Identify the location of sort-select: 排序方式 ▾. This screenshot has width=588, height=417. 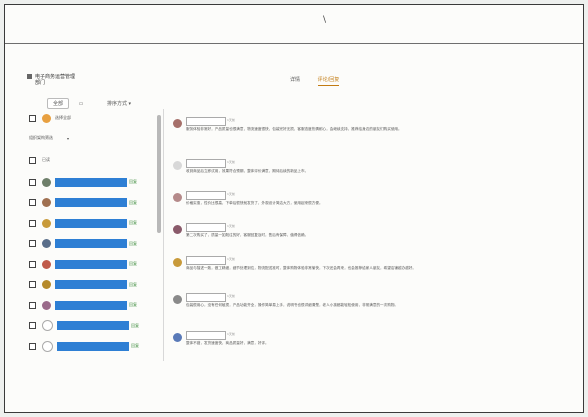
(119, 103).